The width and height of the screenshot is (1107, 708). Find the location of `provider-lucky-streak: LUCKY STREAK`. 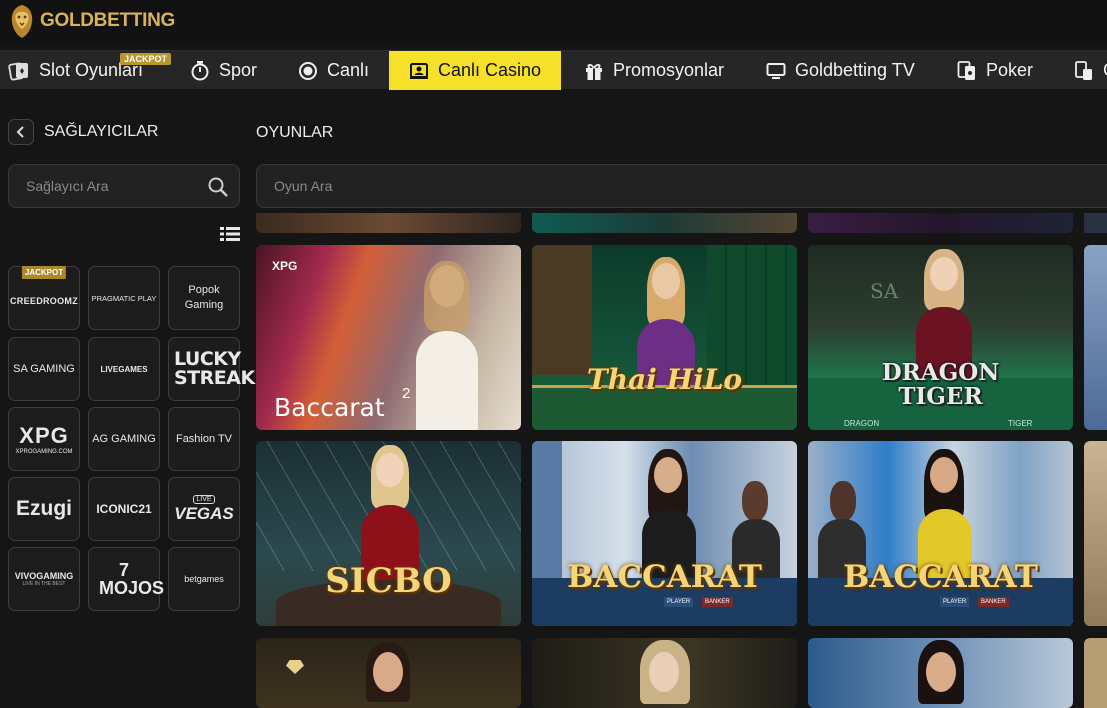

provider-lucky-streak: LUCKY STREAK is located at coordinates (211, 369).